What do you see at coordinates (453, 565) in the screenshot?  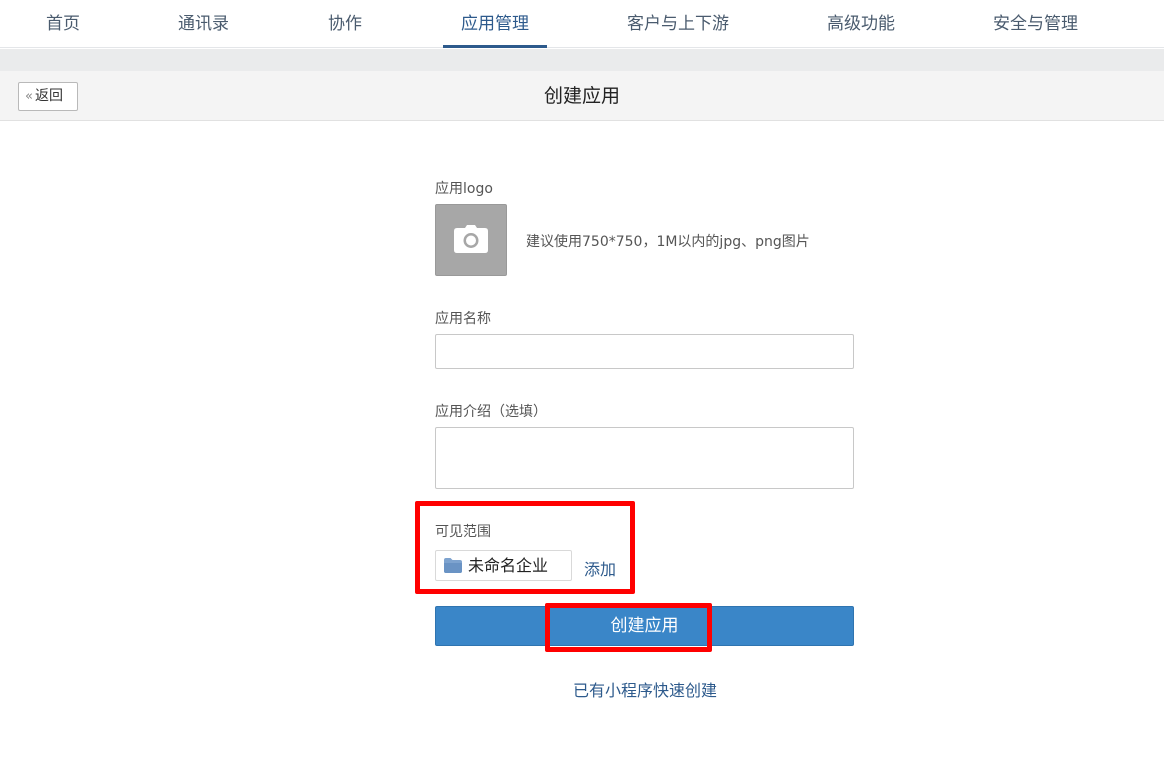 I see `folder-icon` at bounding box center [453, 565].